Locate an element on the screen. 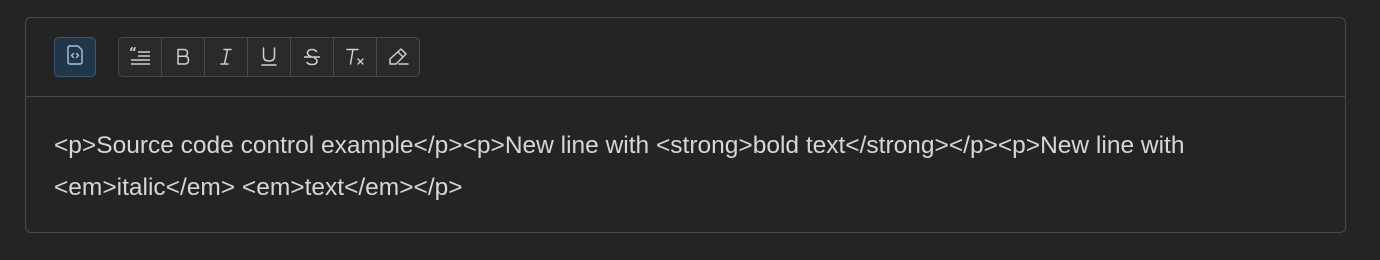 This screenshot has width=1380, height=260. strikethrough-icon is located at coordinates (312, 57).